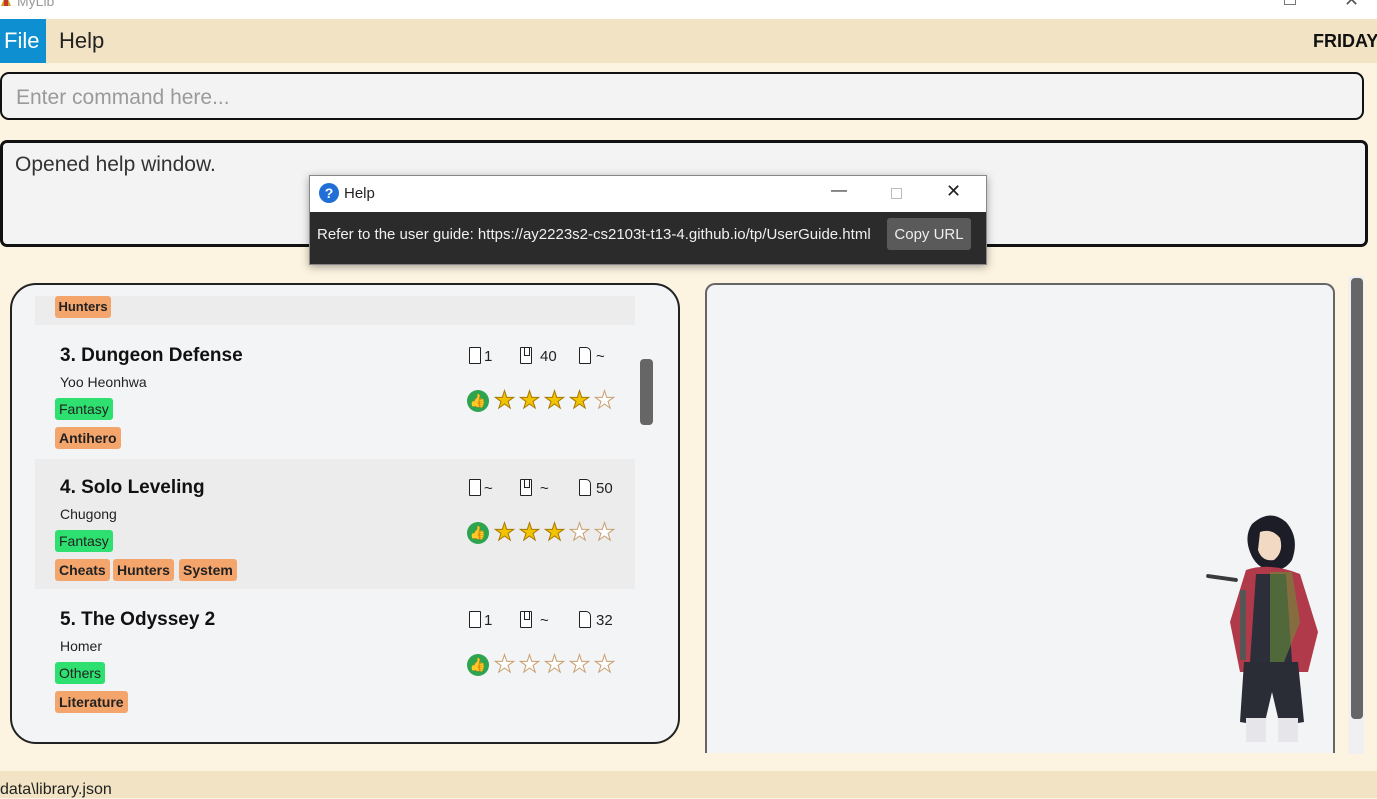 The width and height of the screenshot is (1377, 799). What do you see at coordinates (604, 620) in the screenshot?
I see `episode-value: 32` at bounding box center [604, 620].